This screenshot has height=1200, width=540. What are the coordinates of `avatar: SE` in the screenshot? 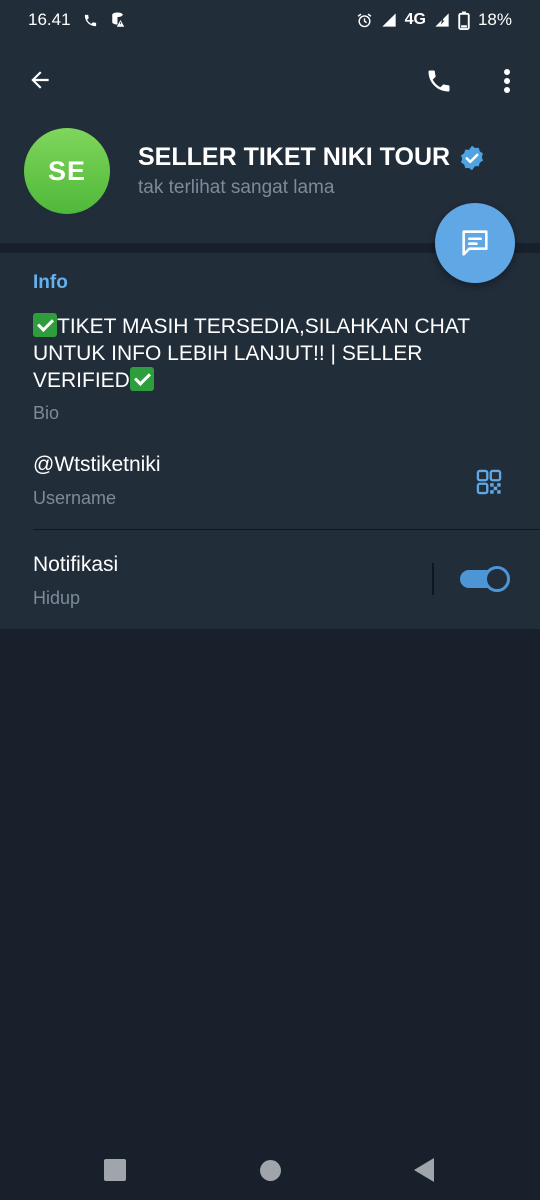 It's located at (67, 171).